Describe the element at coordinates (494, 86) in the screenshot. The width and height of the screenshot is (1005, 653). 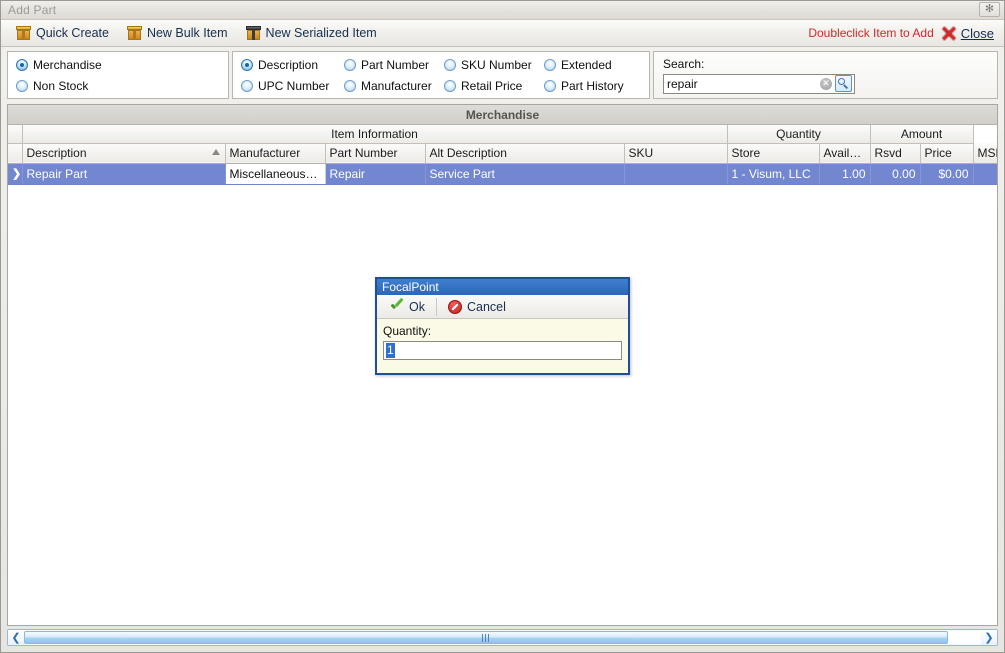
I see `radio-retail-price: Retail Price` at that location.